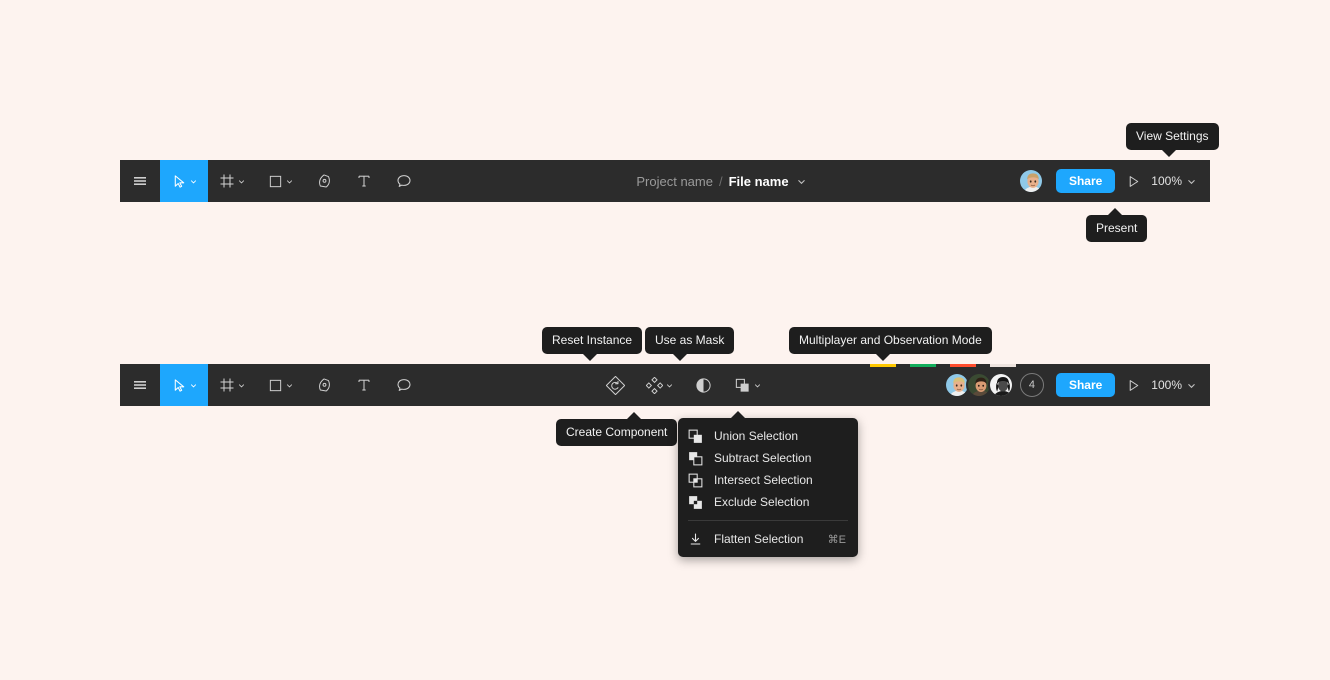 Image resolution: width=1330 pixels, height=680 pixels. I want to click on tooltip-present: Present, so click(1117, 225).